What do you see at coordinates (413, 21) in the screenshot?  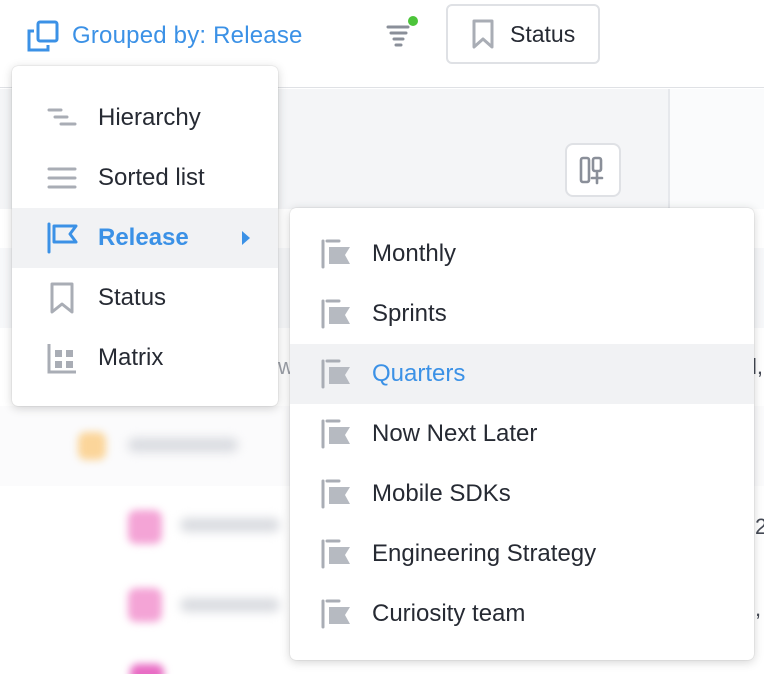 I see `filter-active-indicator` at bounding box center [413, 21].